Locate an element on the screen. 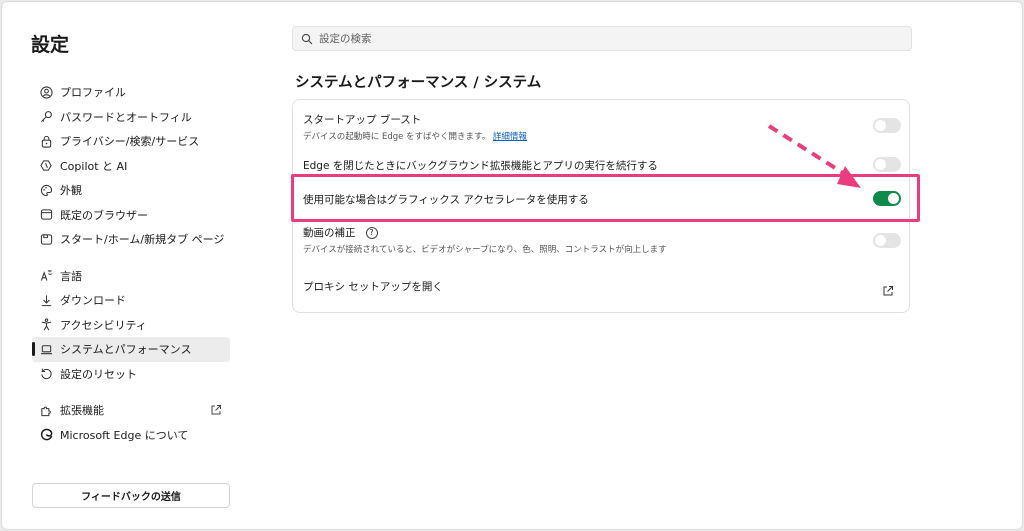 The height and width of the screenshot is (531, 1024). language-icon is located at coordinates (46, 276).